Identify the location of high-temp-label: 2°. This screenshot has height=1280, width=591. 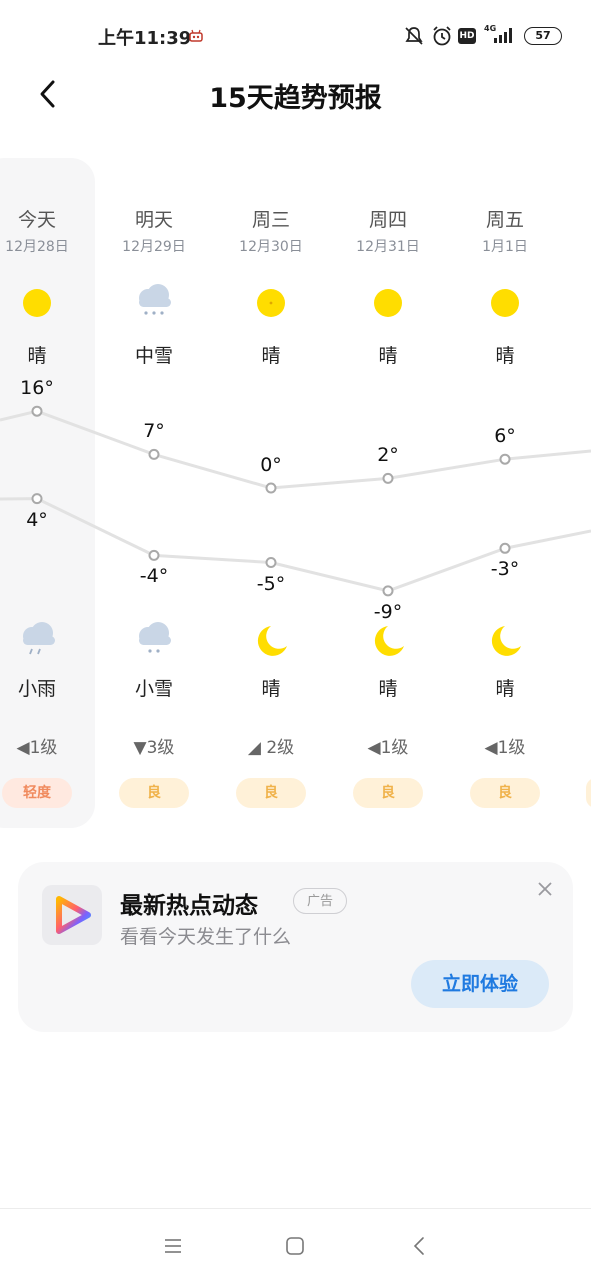
(388, 455).